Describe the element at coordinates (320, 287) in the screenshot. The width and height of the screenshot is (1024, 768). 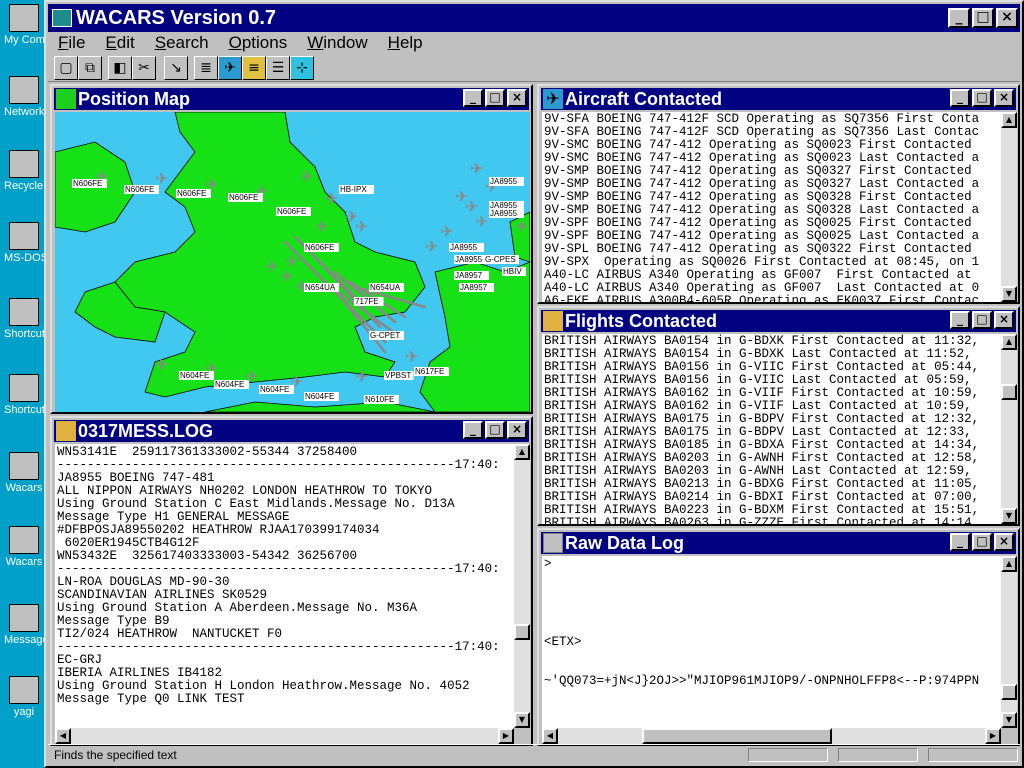
I see `aircraft-label: N654UA` at that location.